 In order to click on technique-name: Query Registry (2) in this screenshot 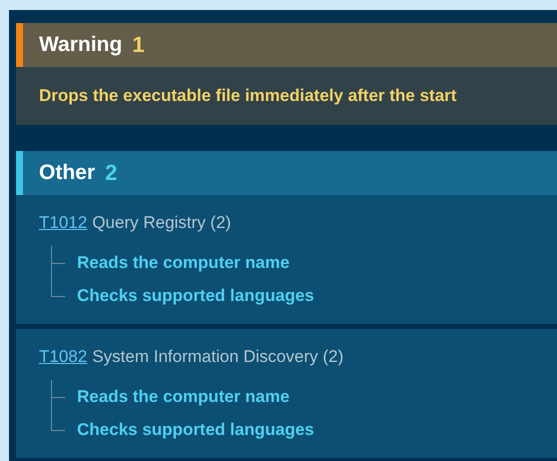, I will do `click(162, 223)`.